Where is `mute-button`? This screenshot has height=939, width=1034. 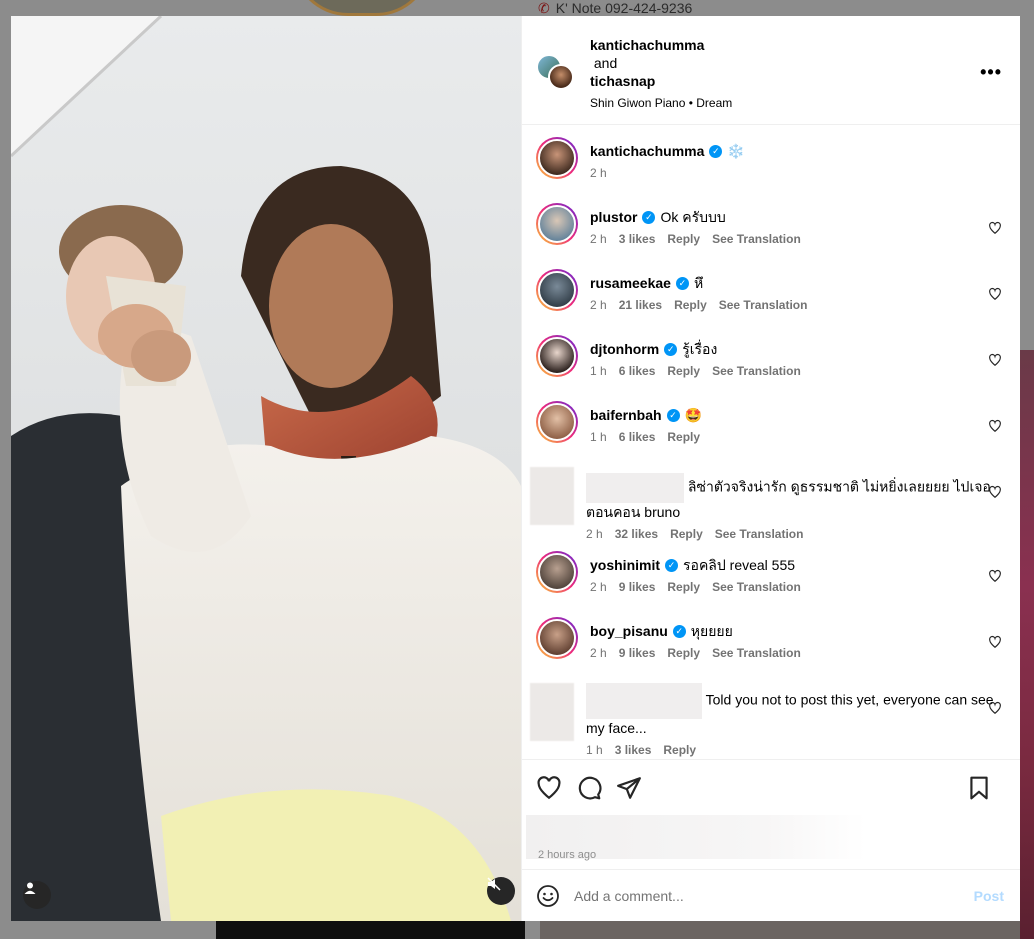
mute-button is located at coordinates (501, 891).